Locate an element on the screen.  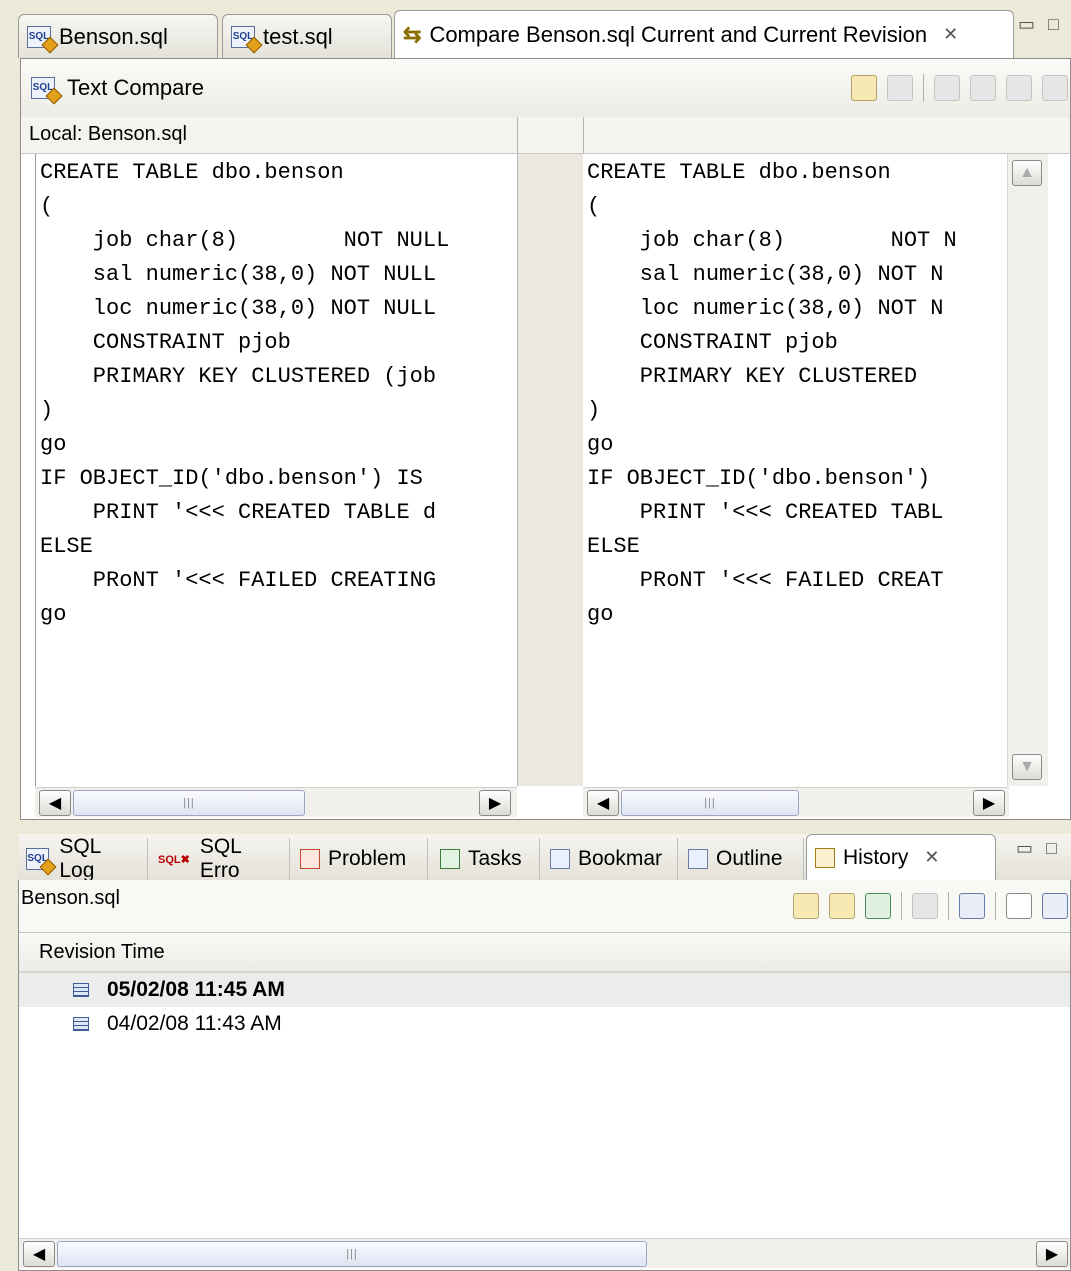
tab-label: History is located at coordinates (876, 857).